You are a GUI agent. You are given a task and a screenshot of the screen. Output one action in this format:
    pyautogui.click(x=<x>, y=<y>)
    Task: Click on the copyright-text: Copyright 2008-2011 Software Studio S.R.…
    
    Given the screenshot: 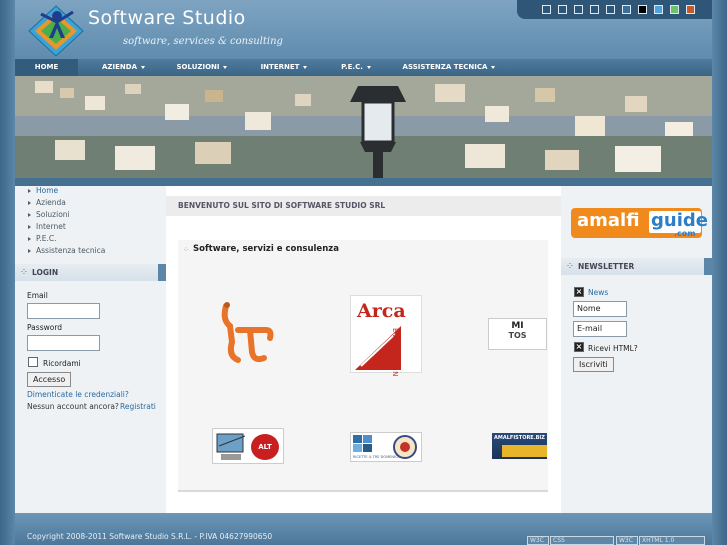 What is the action you would take?
    pyautogui.click(x=150, y=536)
    